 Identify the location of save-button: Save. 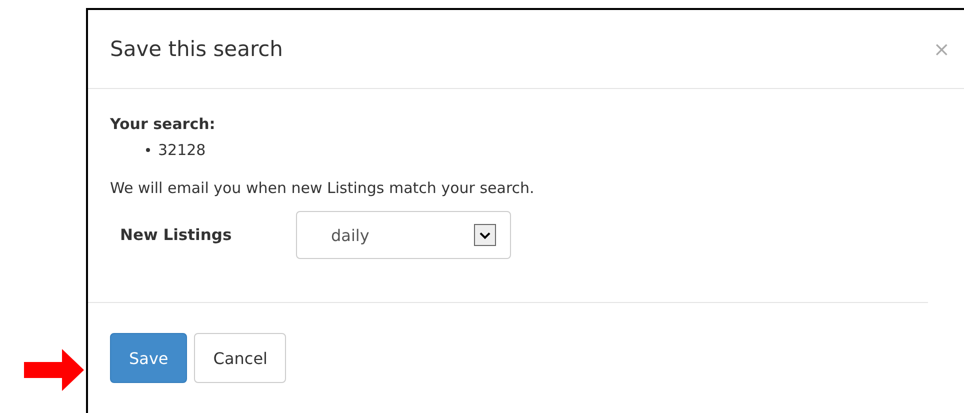
(149, 358).